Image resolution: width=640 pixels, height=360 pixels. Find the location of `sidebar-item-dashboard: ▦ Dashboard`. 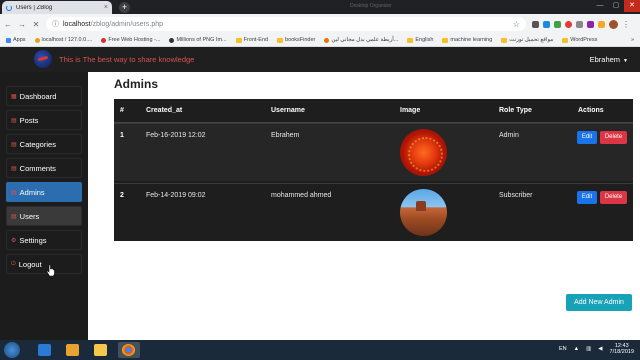

sidebar-item-dashboard: ▦ Dashboard is located at coordinates (44, 96).